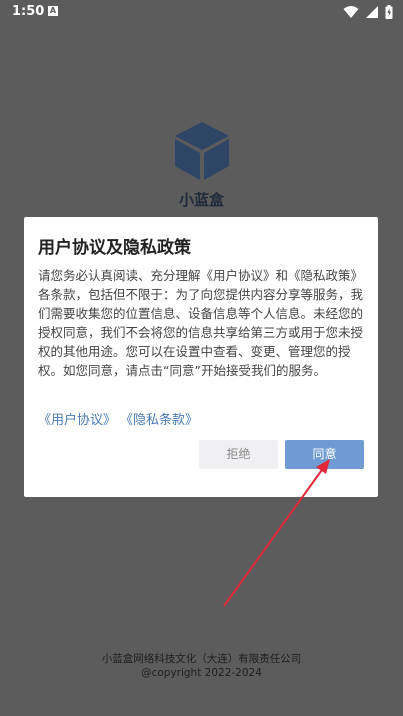 The width and height of the screenshot is (403, 716). I want to click on notification-icon: A, so click(53, 11).